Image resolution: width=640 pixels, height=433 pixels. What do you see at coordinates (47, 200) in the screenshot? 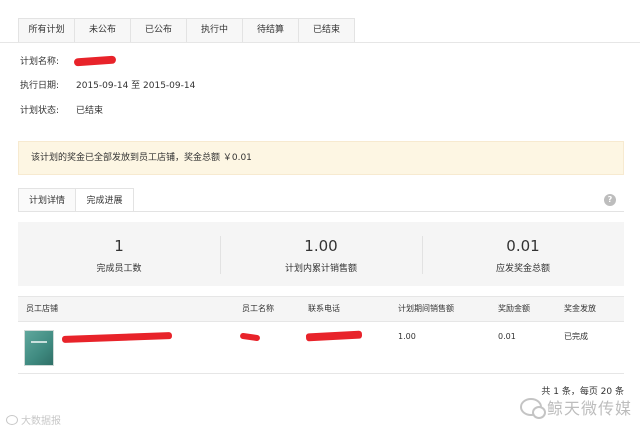
I see `tab-plan-details: 计划详情` at bounding box center [47, 200].